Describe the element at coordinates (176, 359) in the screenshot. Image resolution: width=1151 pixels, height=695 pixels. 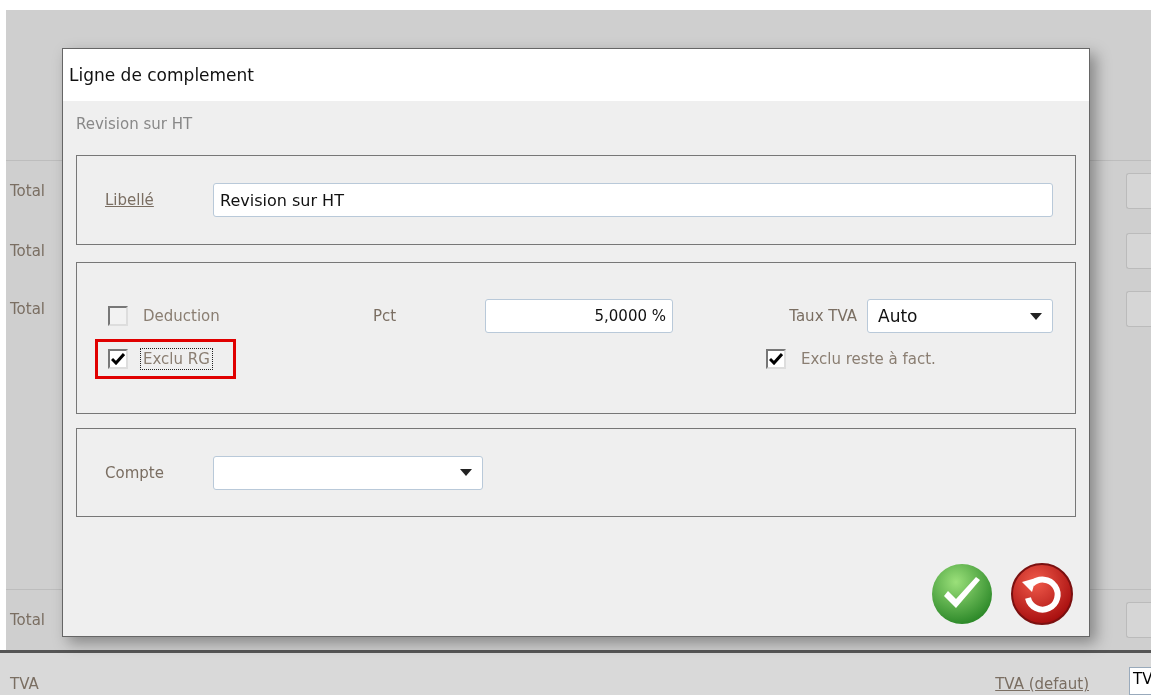
I see `checkbox-label: Exclu RG` at that location.